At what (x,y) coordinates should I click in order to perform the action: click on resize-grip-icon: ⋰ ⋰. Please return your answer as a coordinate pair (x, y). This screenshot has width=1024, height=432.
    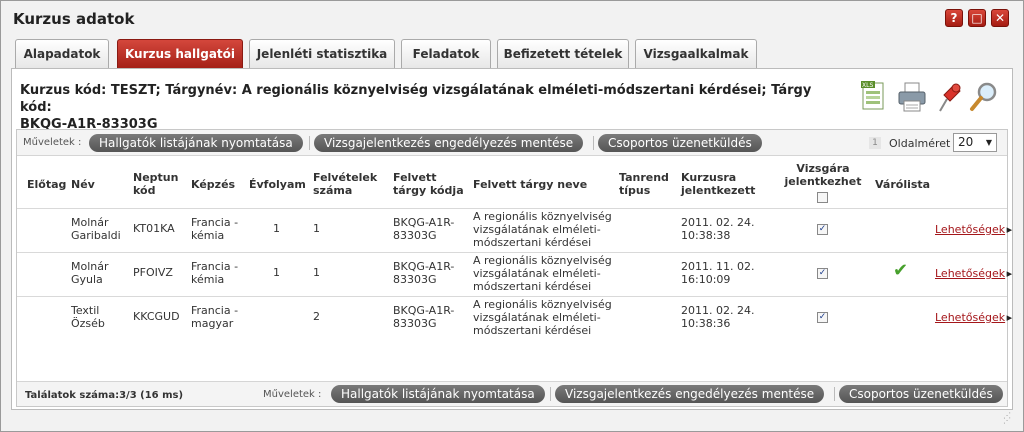
    Looking at the image, I should click on (1008, 418).